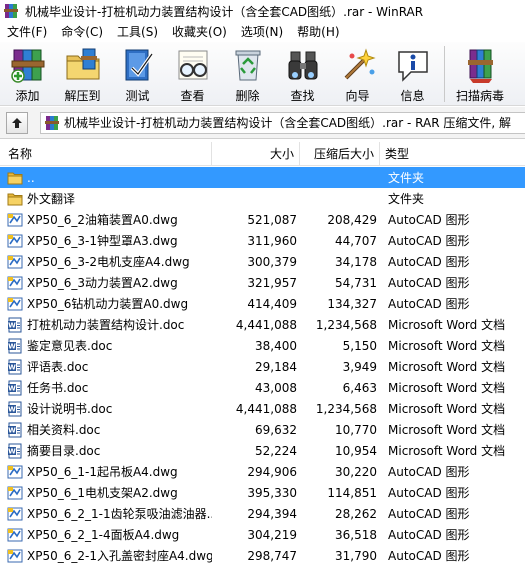 Image resolution: width=525 pixels, height=576 pixels. Describe the element at coordinates (480, 66) in the screenshot. I see `virus-scan-icon` at that location.